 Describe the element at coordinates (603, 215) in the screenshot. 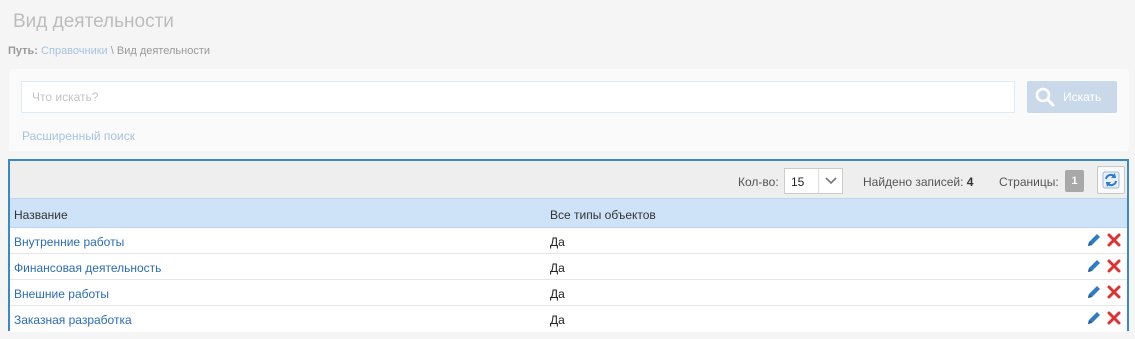

I see `column-header-all-types: Все типы объектов` at that location.